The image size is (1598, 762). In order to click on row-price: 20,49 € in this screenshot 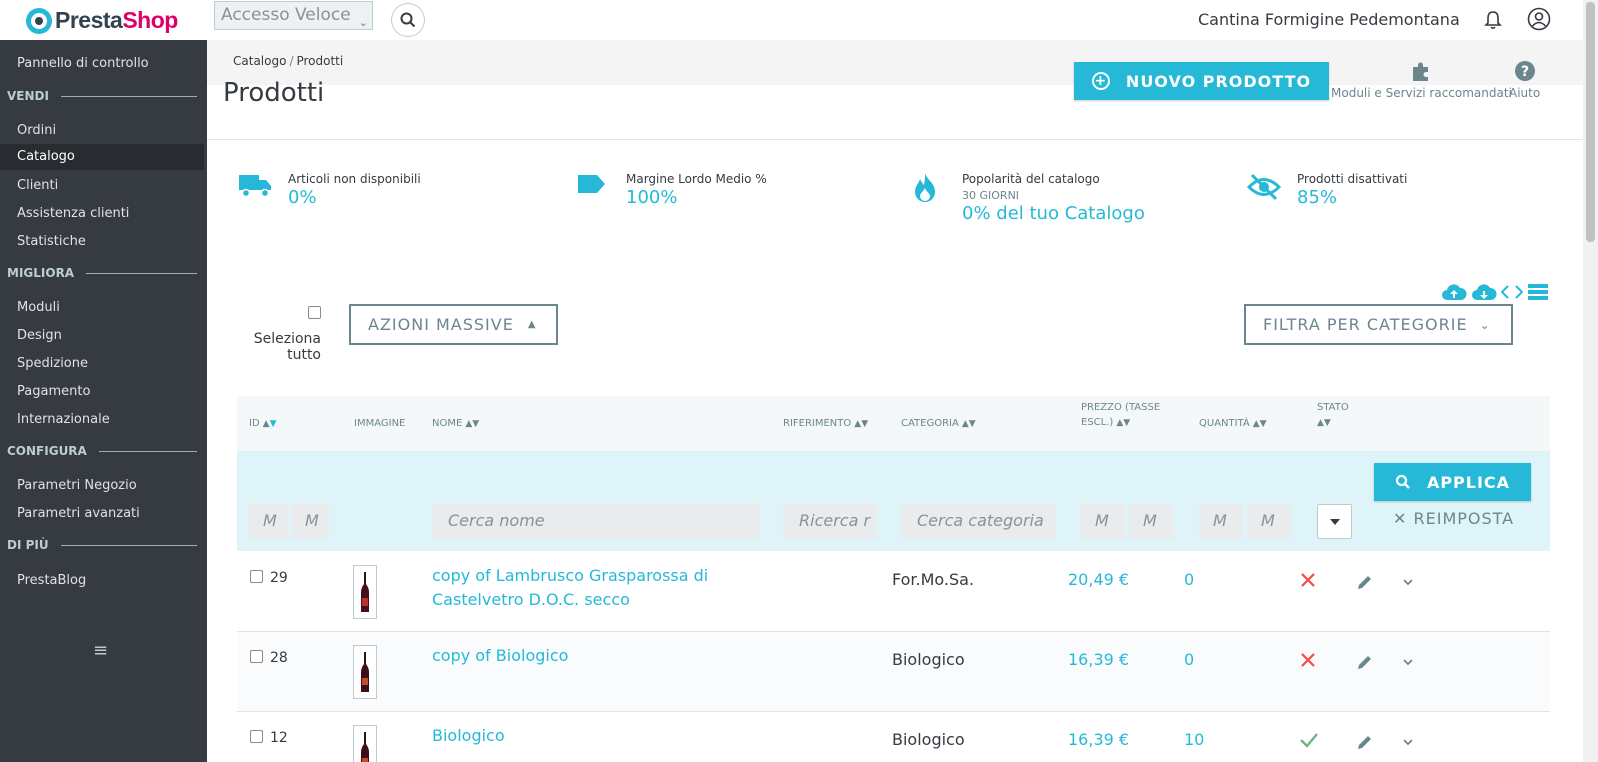, I will do `click(1098, 579)`.